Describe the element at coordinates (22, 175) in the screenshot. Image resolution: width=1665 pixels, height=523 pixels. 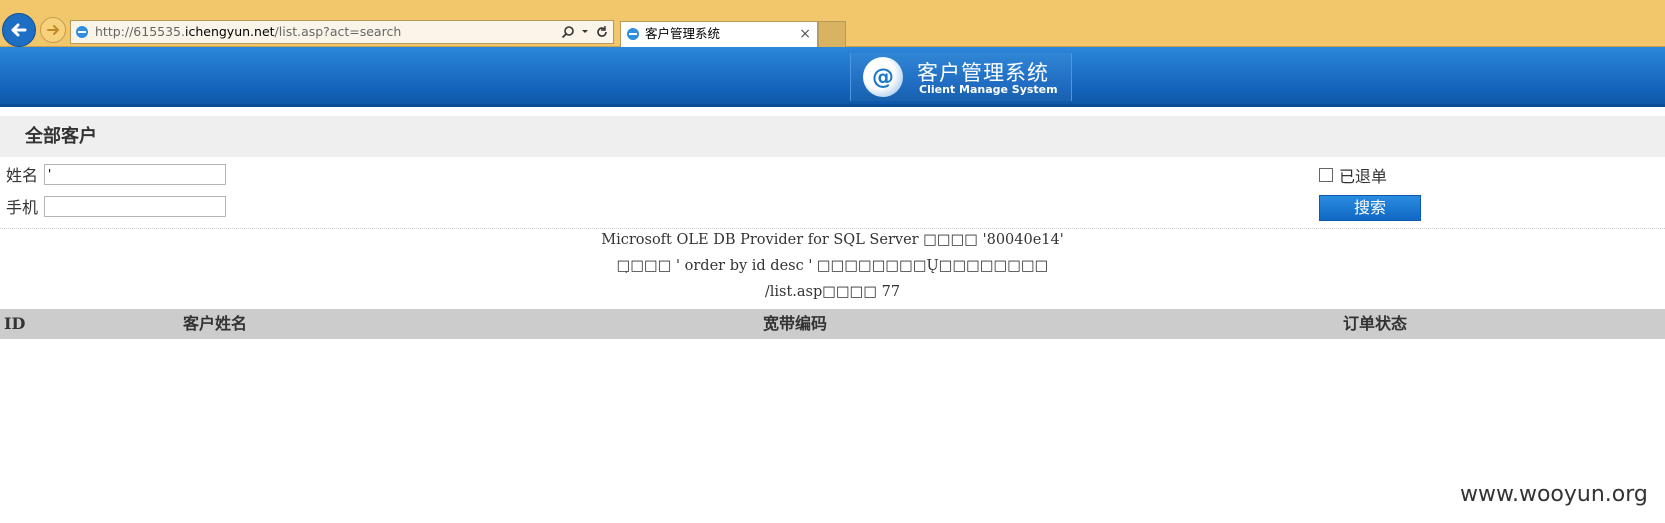
I see `name-label: 姓名` at that location.